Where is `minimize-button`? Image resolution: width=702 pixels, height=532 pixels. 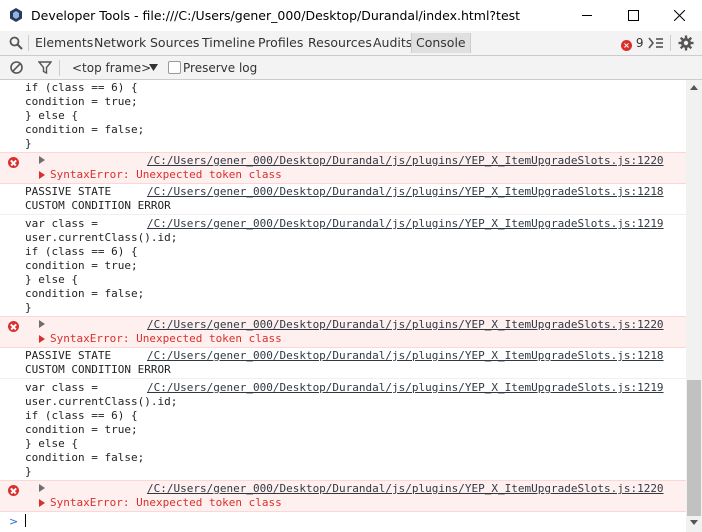
minimize-button is located at coordinates (587, 15).